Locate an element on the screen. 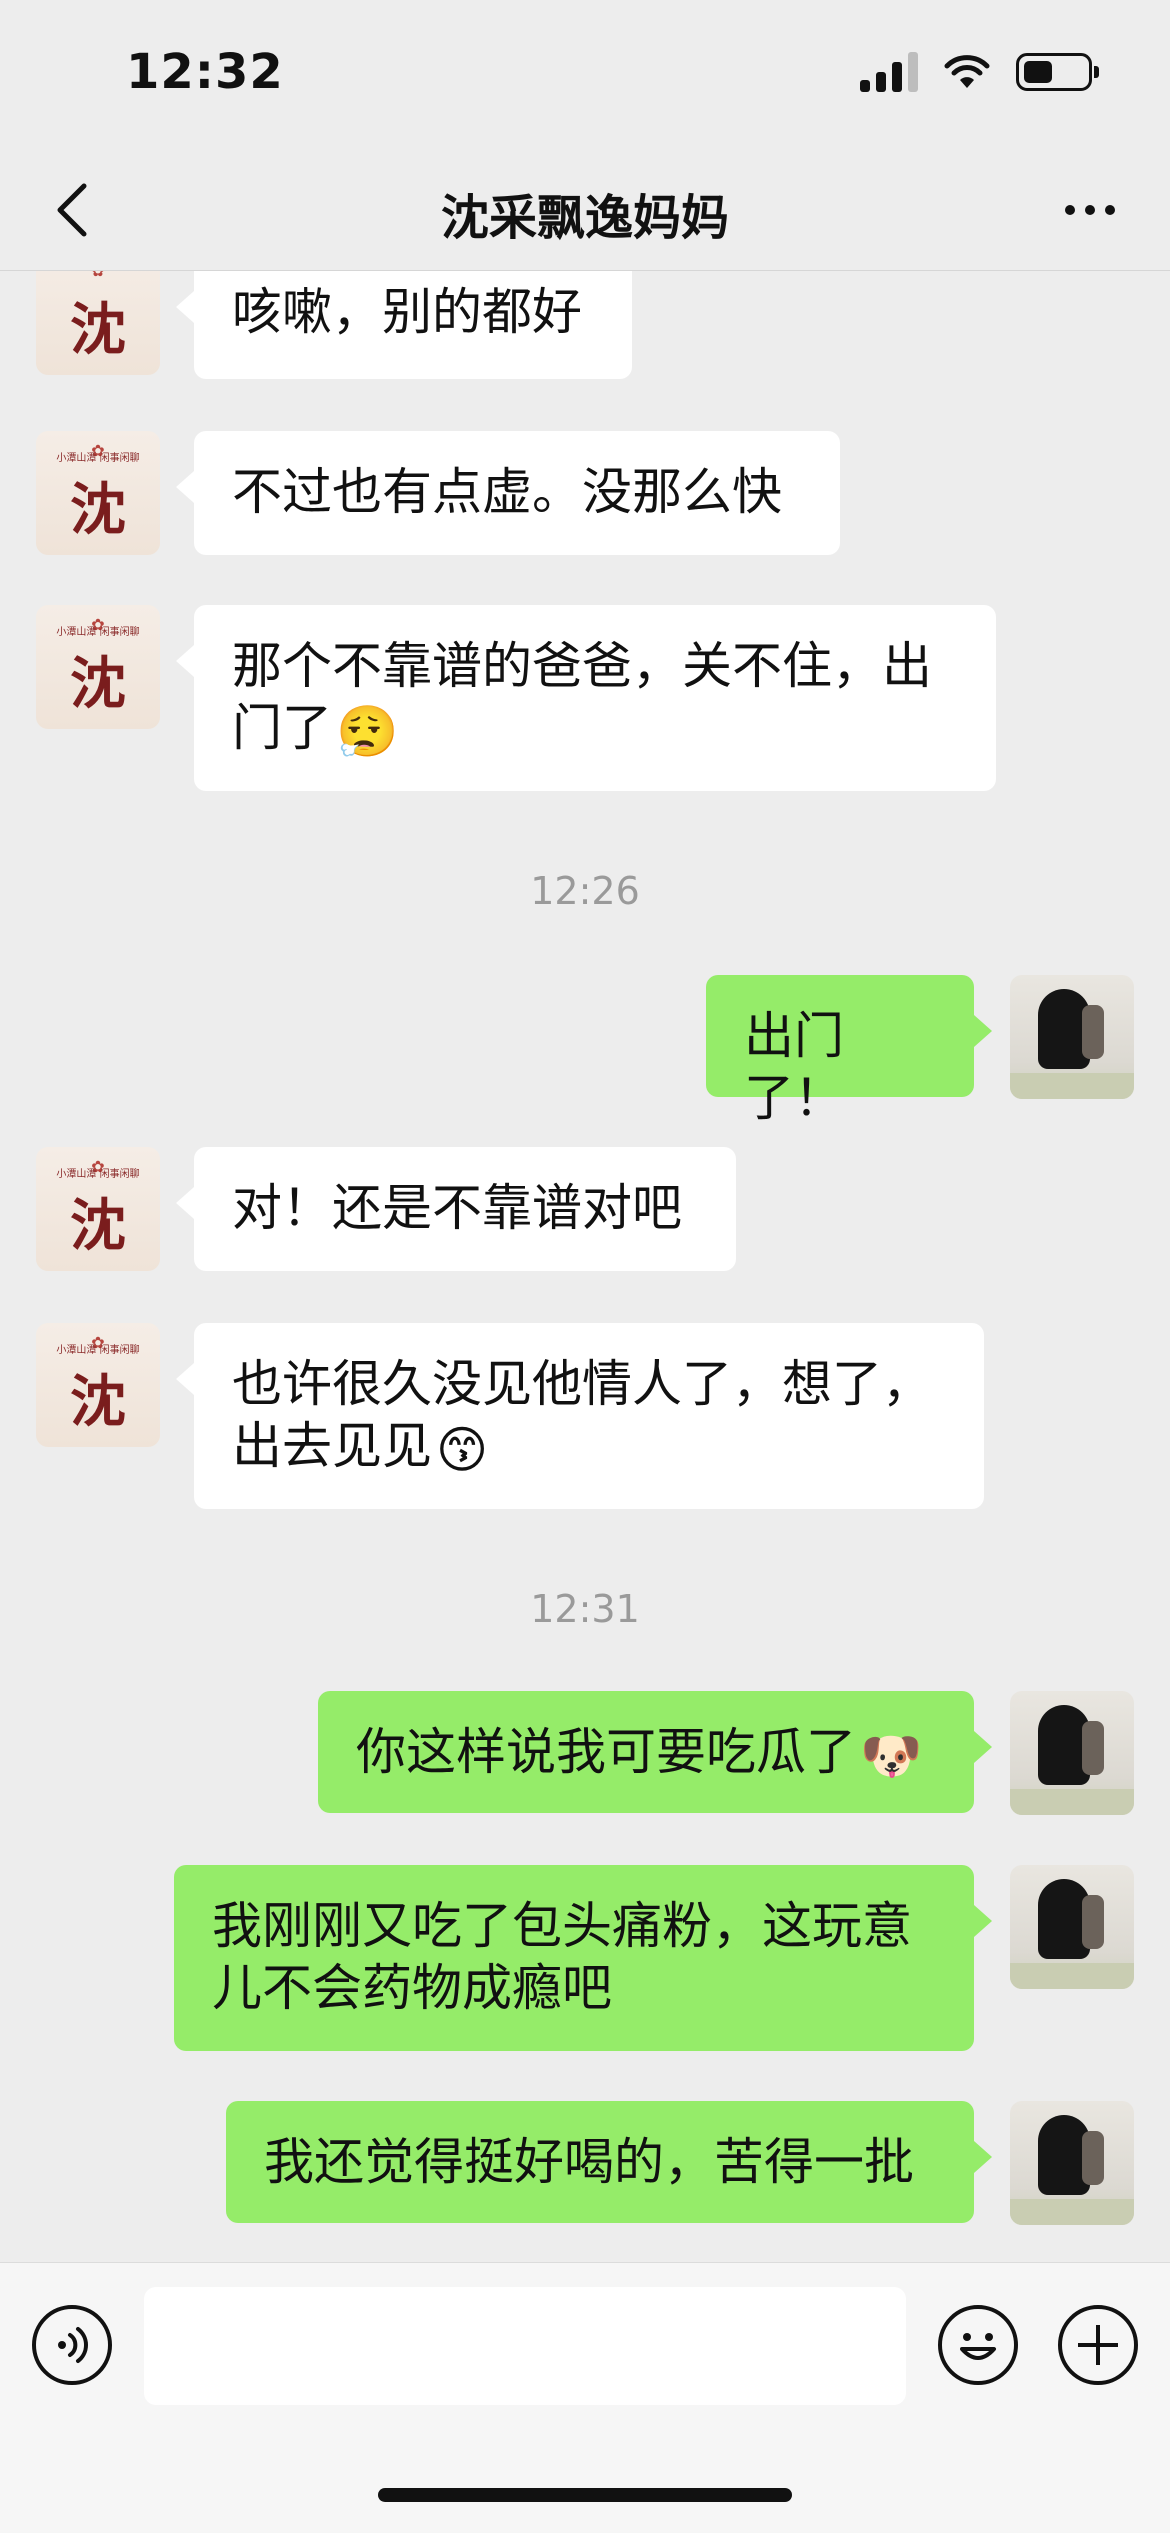 The height and width of the screenshot is (2533, 1170). chat-title: 沈采飘逸妈妈 is located at coordinates (584, 218).